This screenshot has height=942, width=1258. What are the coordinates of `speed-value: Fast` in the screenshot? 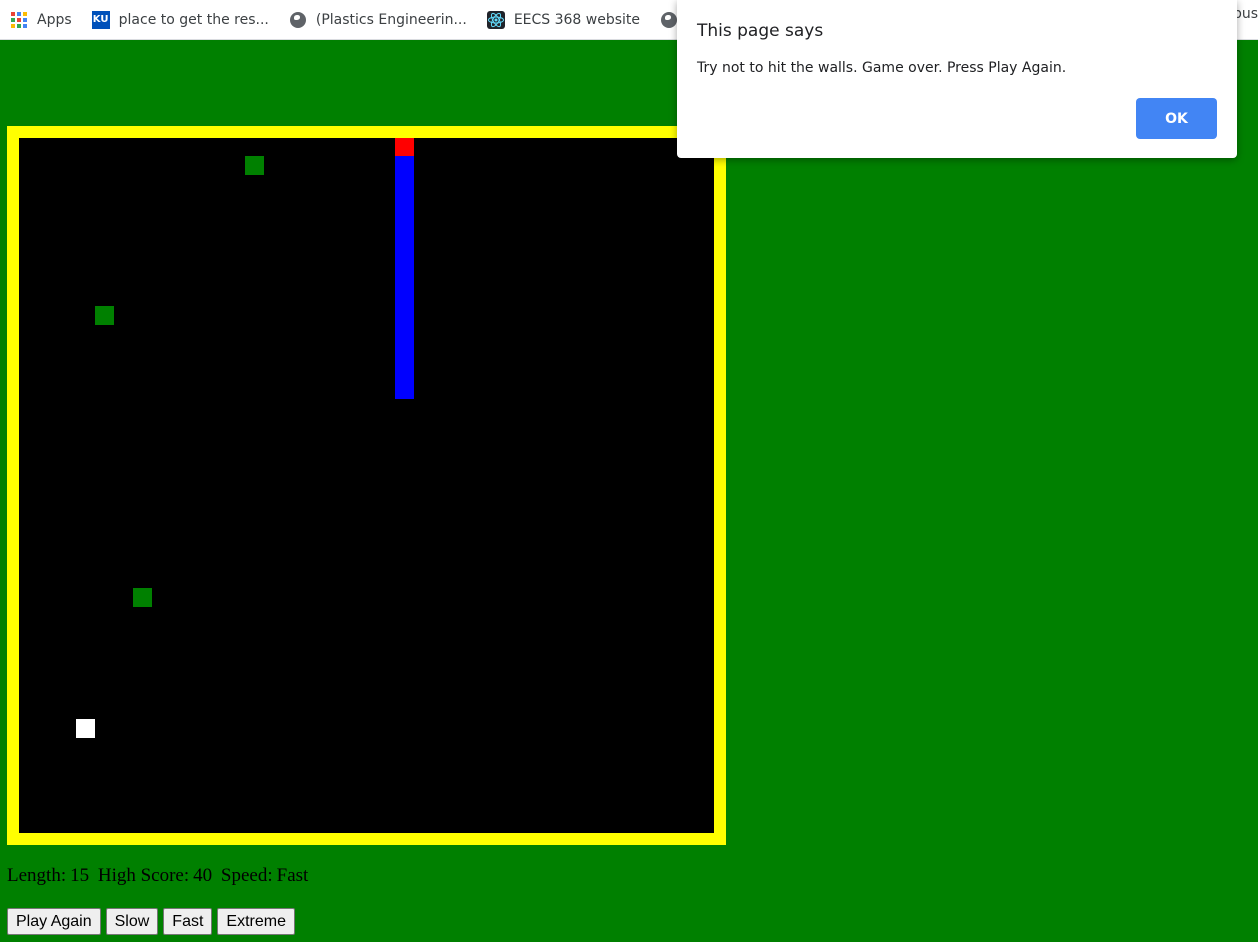 It's located at (292, 875).